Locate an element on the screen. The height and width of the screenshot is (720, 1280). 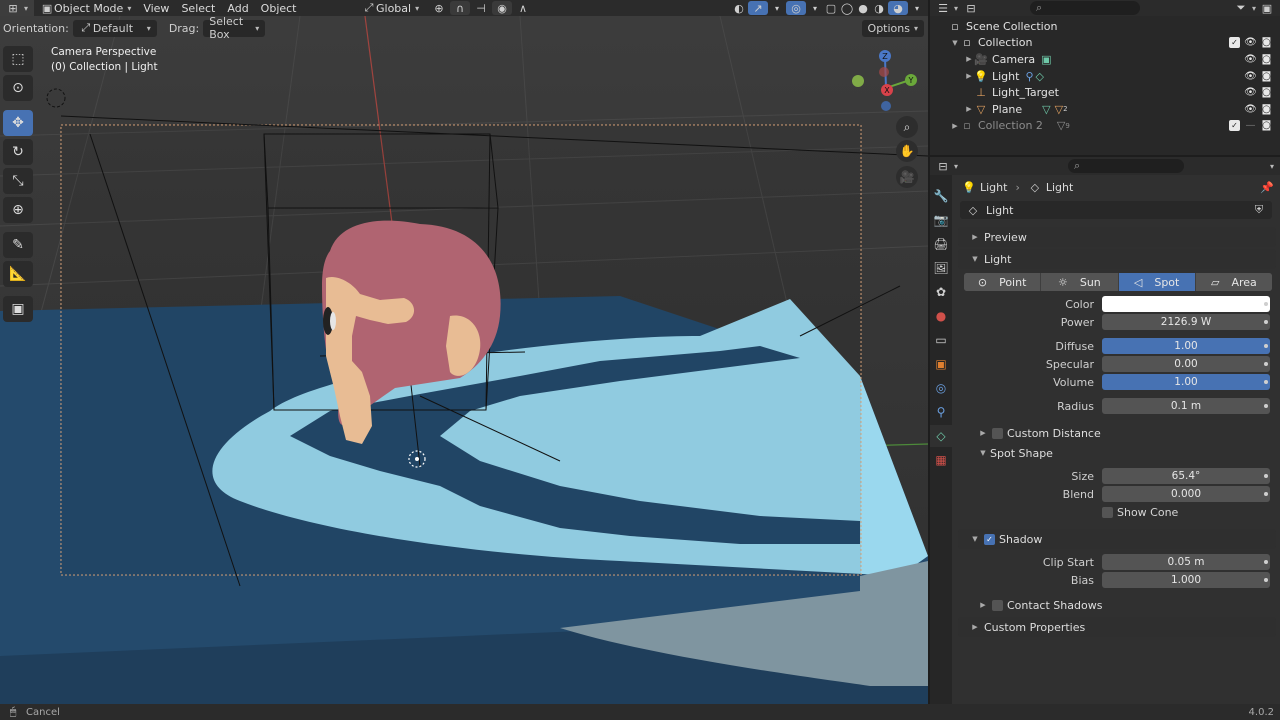
blend-field: 0.000 is located at coordinates (1186, 494).